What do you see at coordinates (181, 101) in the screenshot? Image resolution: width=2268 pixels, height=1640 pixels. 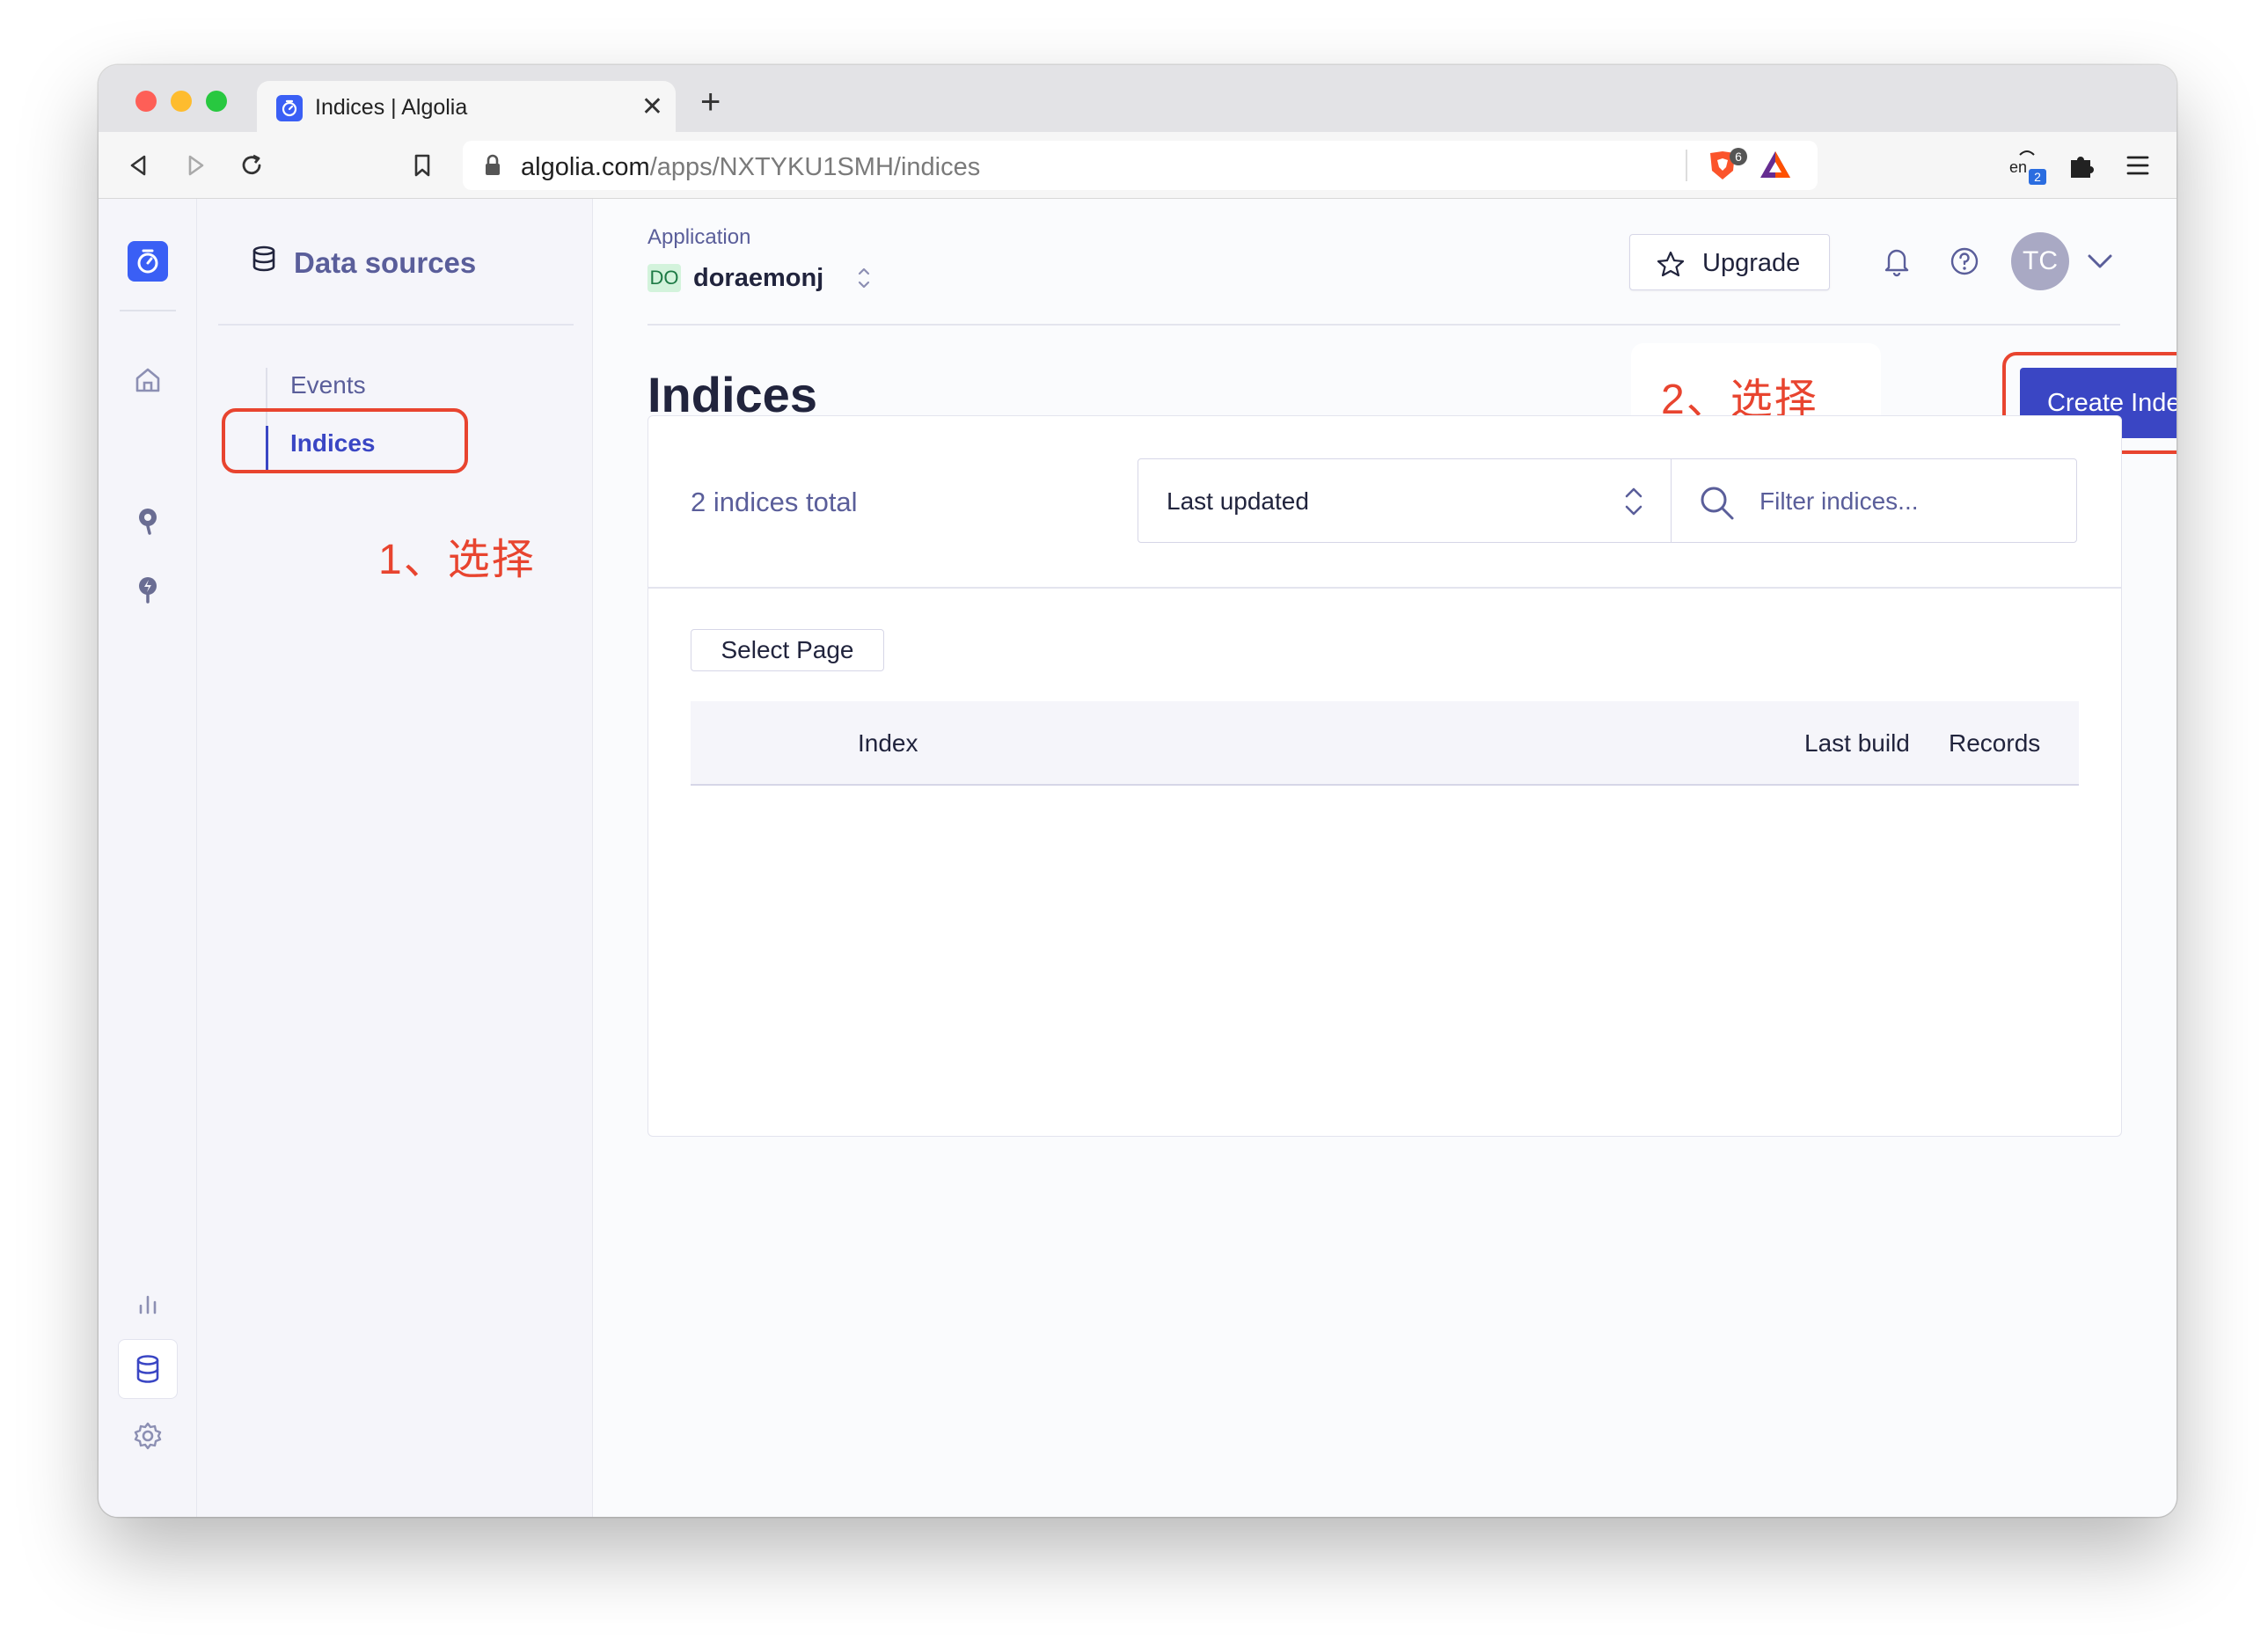 I see `minimize-window-button` at bounding box center [181, 101].